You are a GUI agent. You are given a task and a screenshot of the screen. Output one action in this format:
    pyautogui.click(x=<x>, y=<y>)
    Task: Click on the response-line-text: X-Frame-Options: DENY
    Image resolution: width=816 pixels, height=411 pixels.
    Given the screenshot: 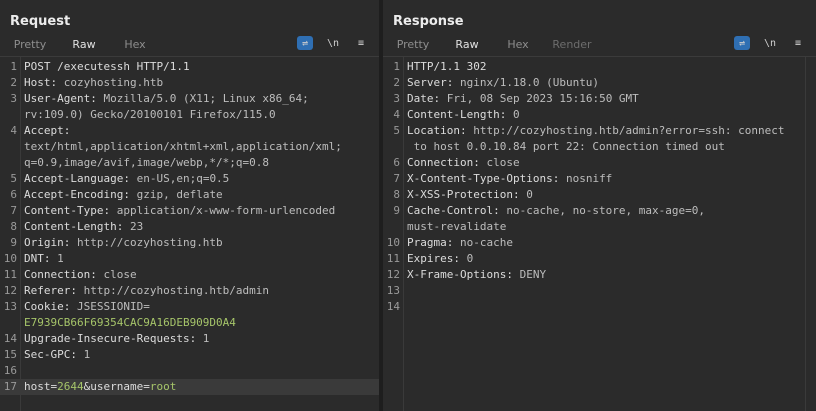 What is the action you would take?
    pyautogui.click(x=609, y=275)
    